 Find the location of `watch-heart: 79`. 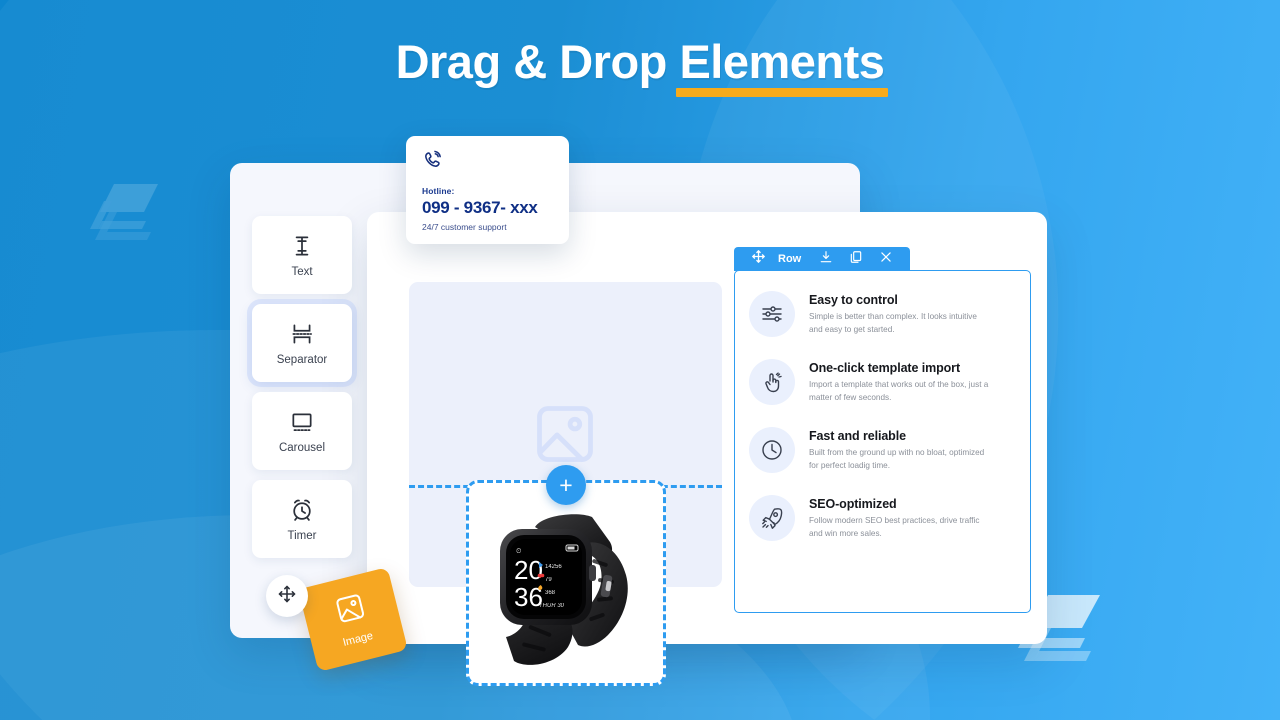

watch-heart: 79 is located at coordinates (548, 580).